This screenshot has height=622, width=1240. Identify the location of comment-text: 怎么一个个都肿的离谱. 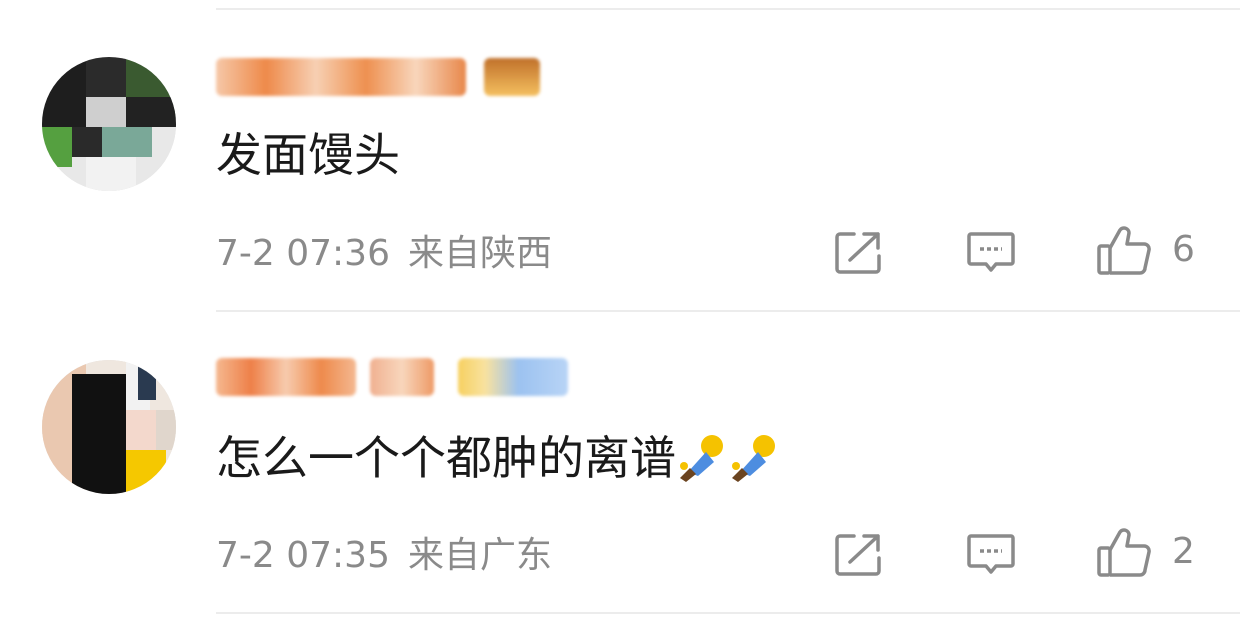
(498, 458).